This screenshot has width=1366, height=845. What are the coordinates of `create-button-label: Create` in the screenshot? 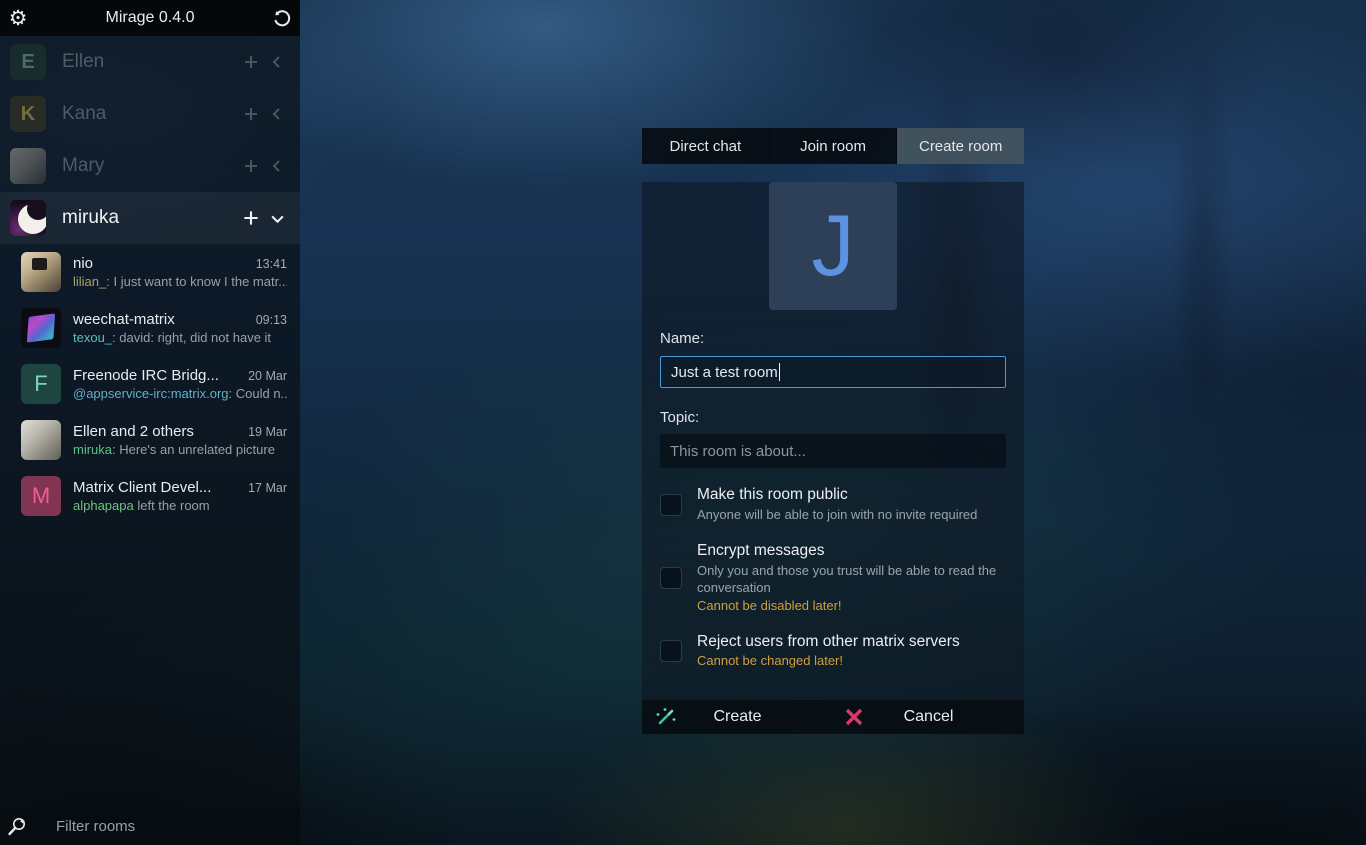 It's located at (737, 716).